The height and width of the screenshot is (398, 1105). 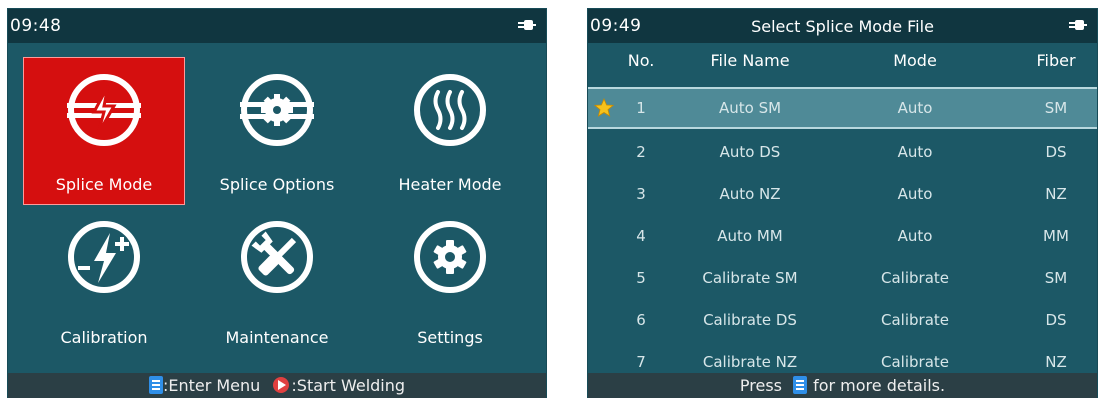 What do you see at coordinates (641, 278) in the screenshot?
I see `row-number: 5` at bounding box center [641, 278].